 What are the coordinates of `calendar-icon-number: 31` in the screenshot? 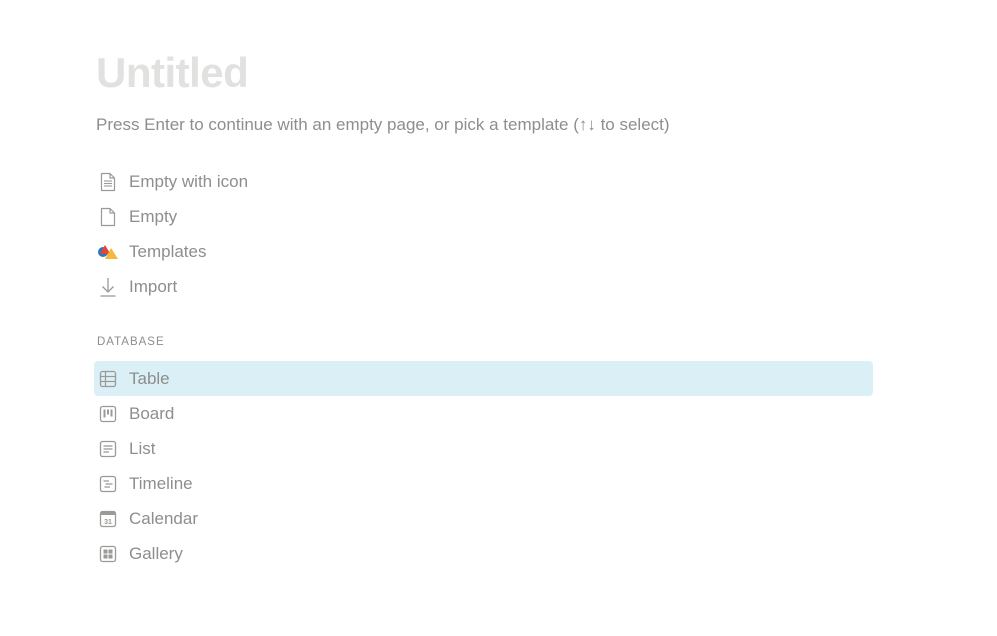 It's located at (108, 522).